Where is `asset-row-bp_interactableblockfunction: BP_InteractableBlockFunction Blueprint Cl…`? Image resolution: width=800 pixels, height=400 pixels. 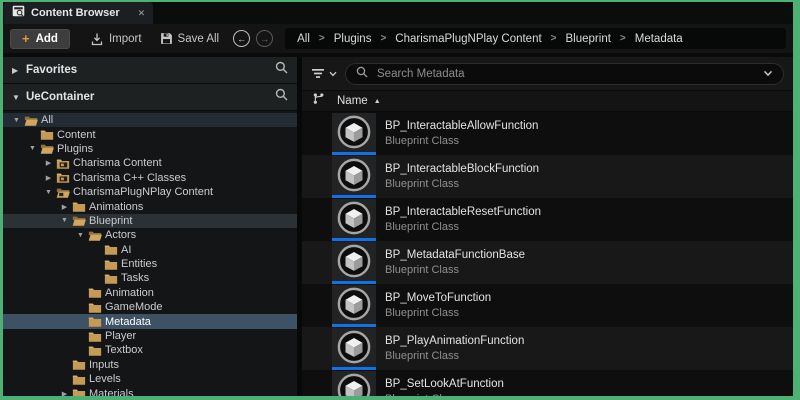 asset-row-bp_interactableblockfunction: BP_InteractableBlockFunction Blueprint Cl… is located at coordinates (547, 176).